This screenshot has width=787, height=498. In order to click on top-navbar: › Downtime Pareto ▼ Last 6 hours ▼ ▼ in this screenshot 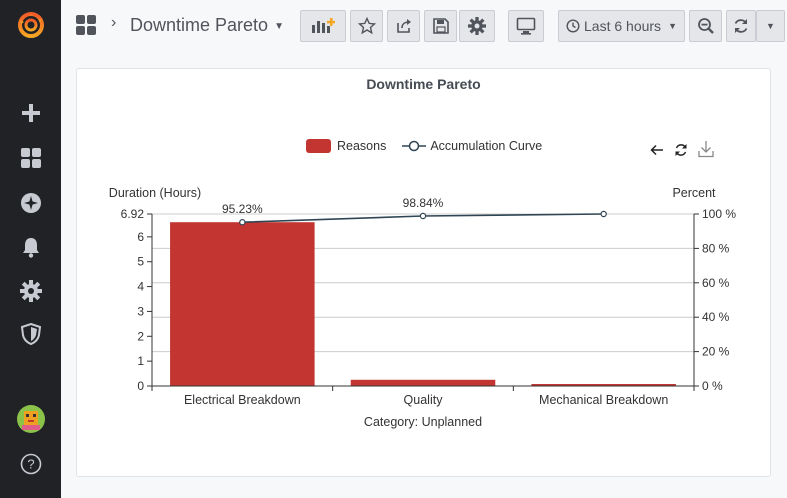, I will do `click(424, 27)`.